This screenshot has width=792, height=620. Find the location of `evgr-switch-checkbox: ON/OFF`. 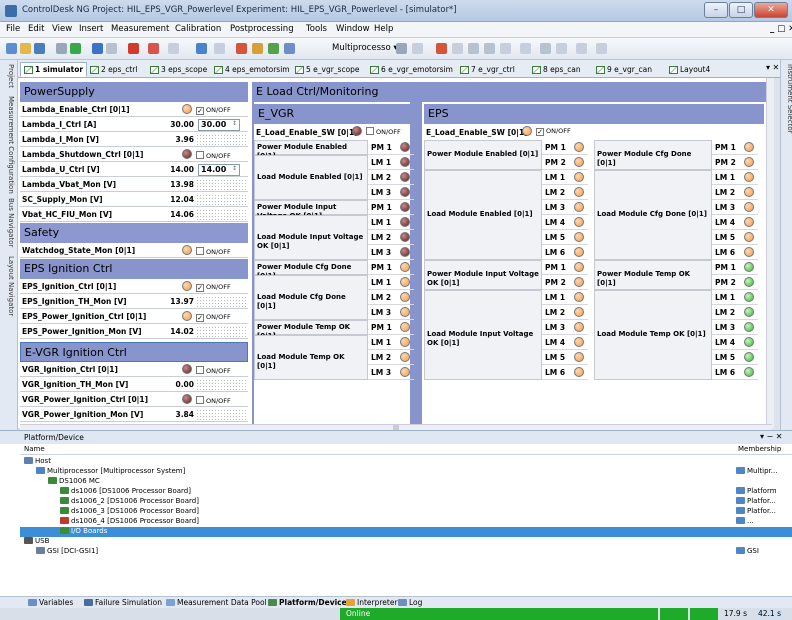

evgr-switch-checkbox: ON/OFF is located at coordinates (383, 131).